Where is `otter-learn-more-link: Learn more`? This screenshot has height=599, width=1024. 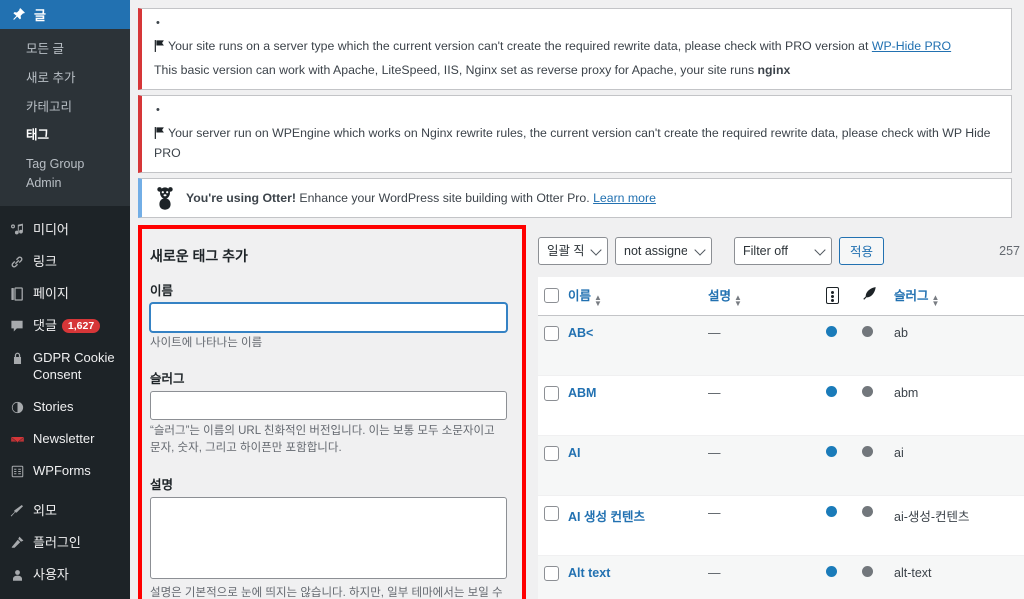 otter-learn-more-link: Learn more is located at coordinates (624, 198).